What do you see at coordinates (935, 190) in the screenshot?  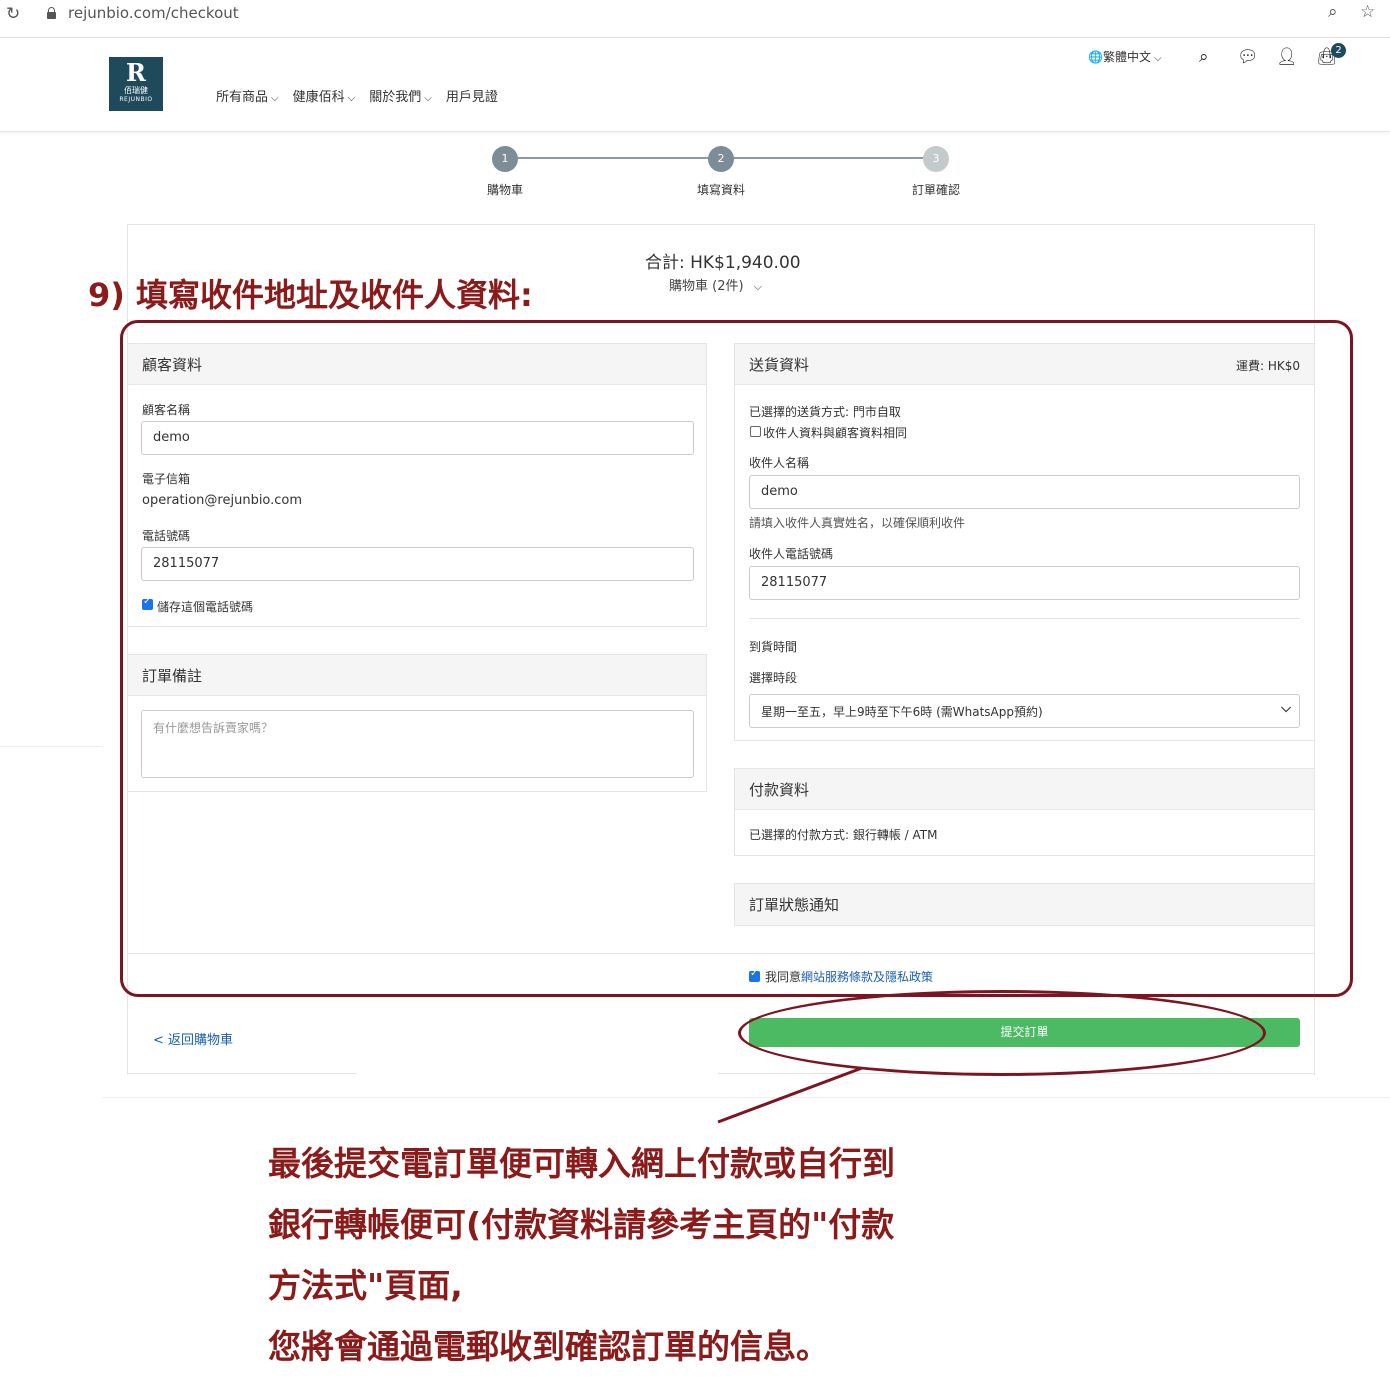 I see `step-3-label: 訂單確認` at bounding box center [935, 190].